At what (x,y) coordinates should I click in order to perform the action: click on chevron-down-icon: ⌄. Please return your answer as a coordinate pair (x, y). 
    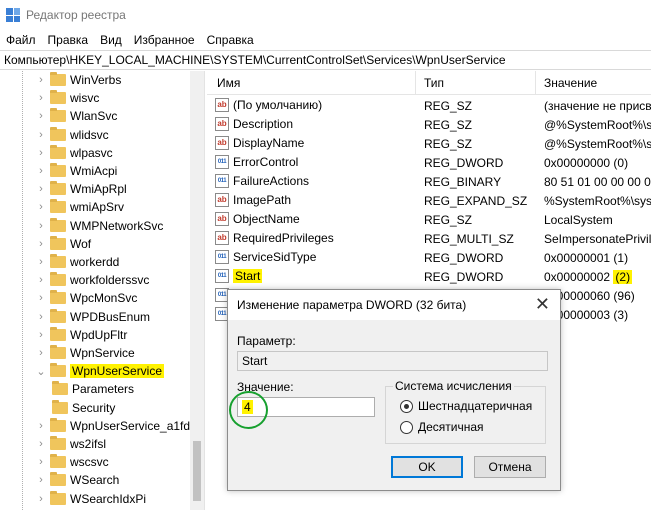
    Looking at the image, I should click on (41, 372).